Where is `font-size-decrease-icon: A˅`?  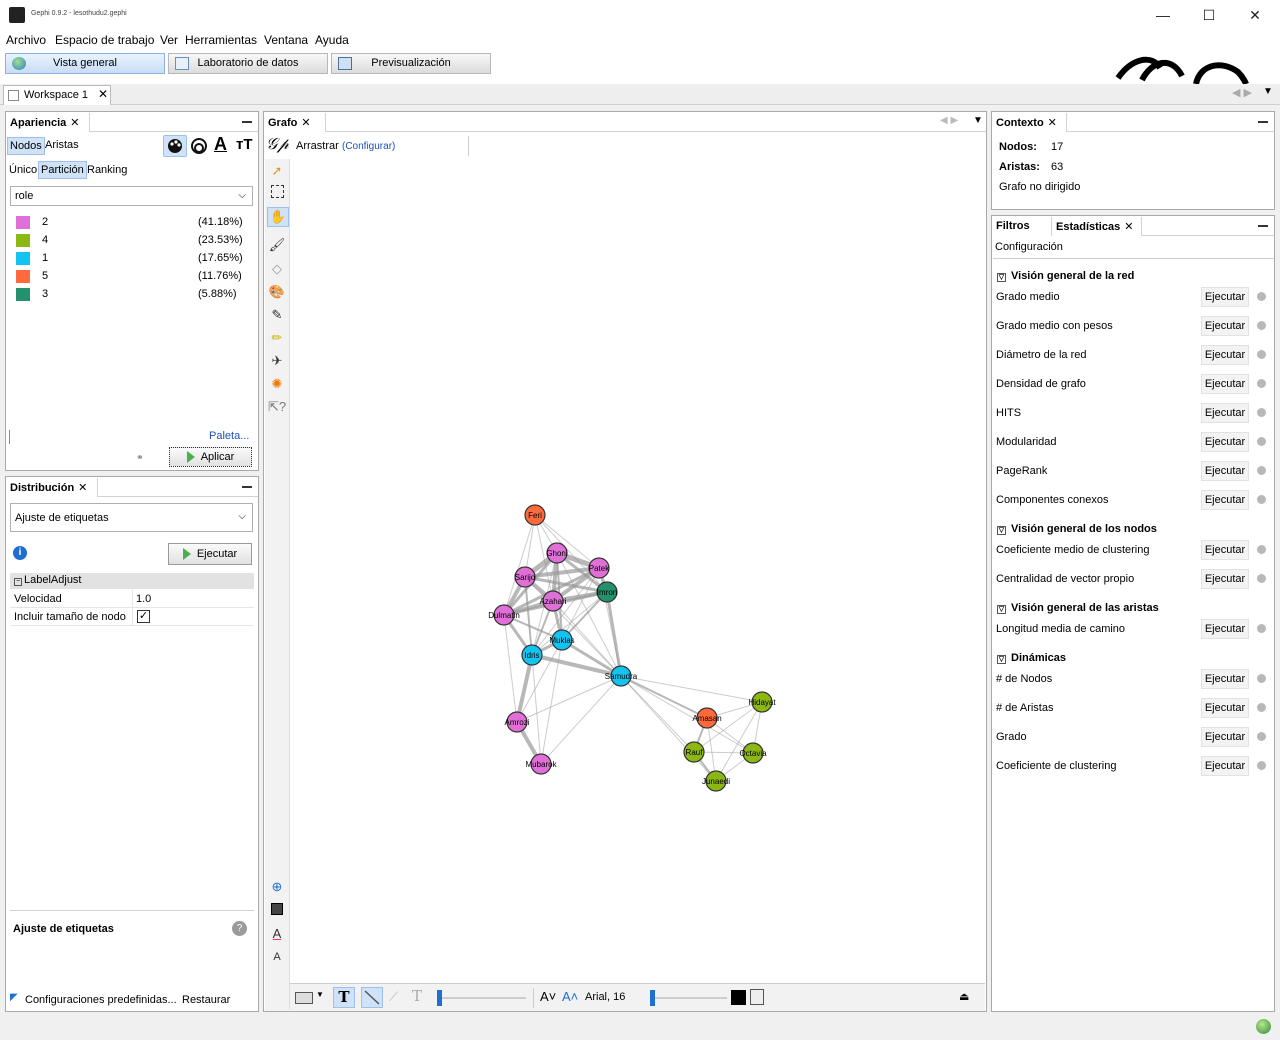
font-size-decrease-icon: A˅ is located at coordinates (548, 996).